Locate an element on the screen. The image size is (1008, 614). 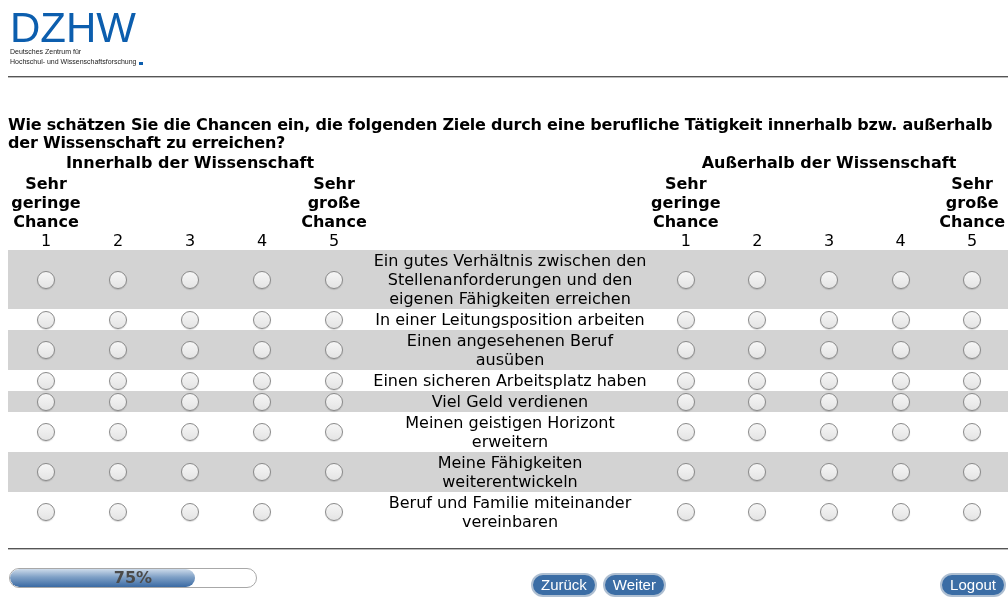
item-text: Einen sicheren Arbeitsplatz haben is located at coordinates (510, 380).